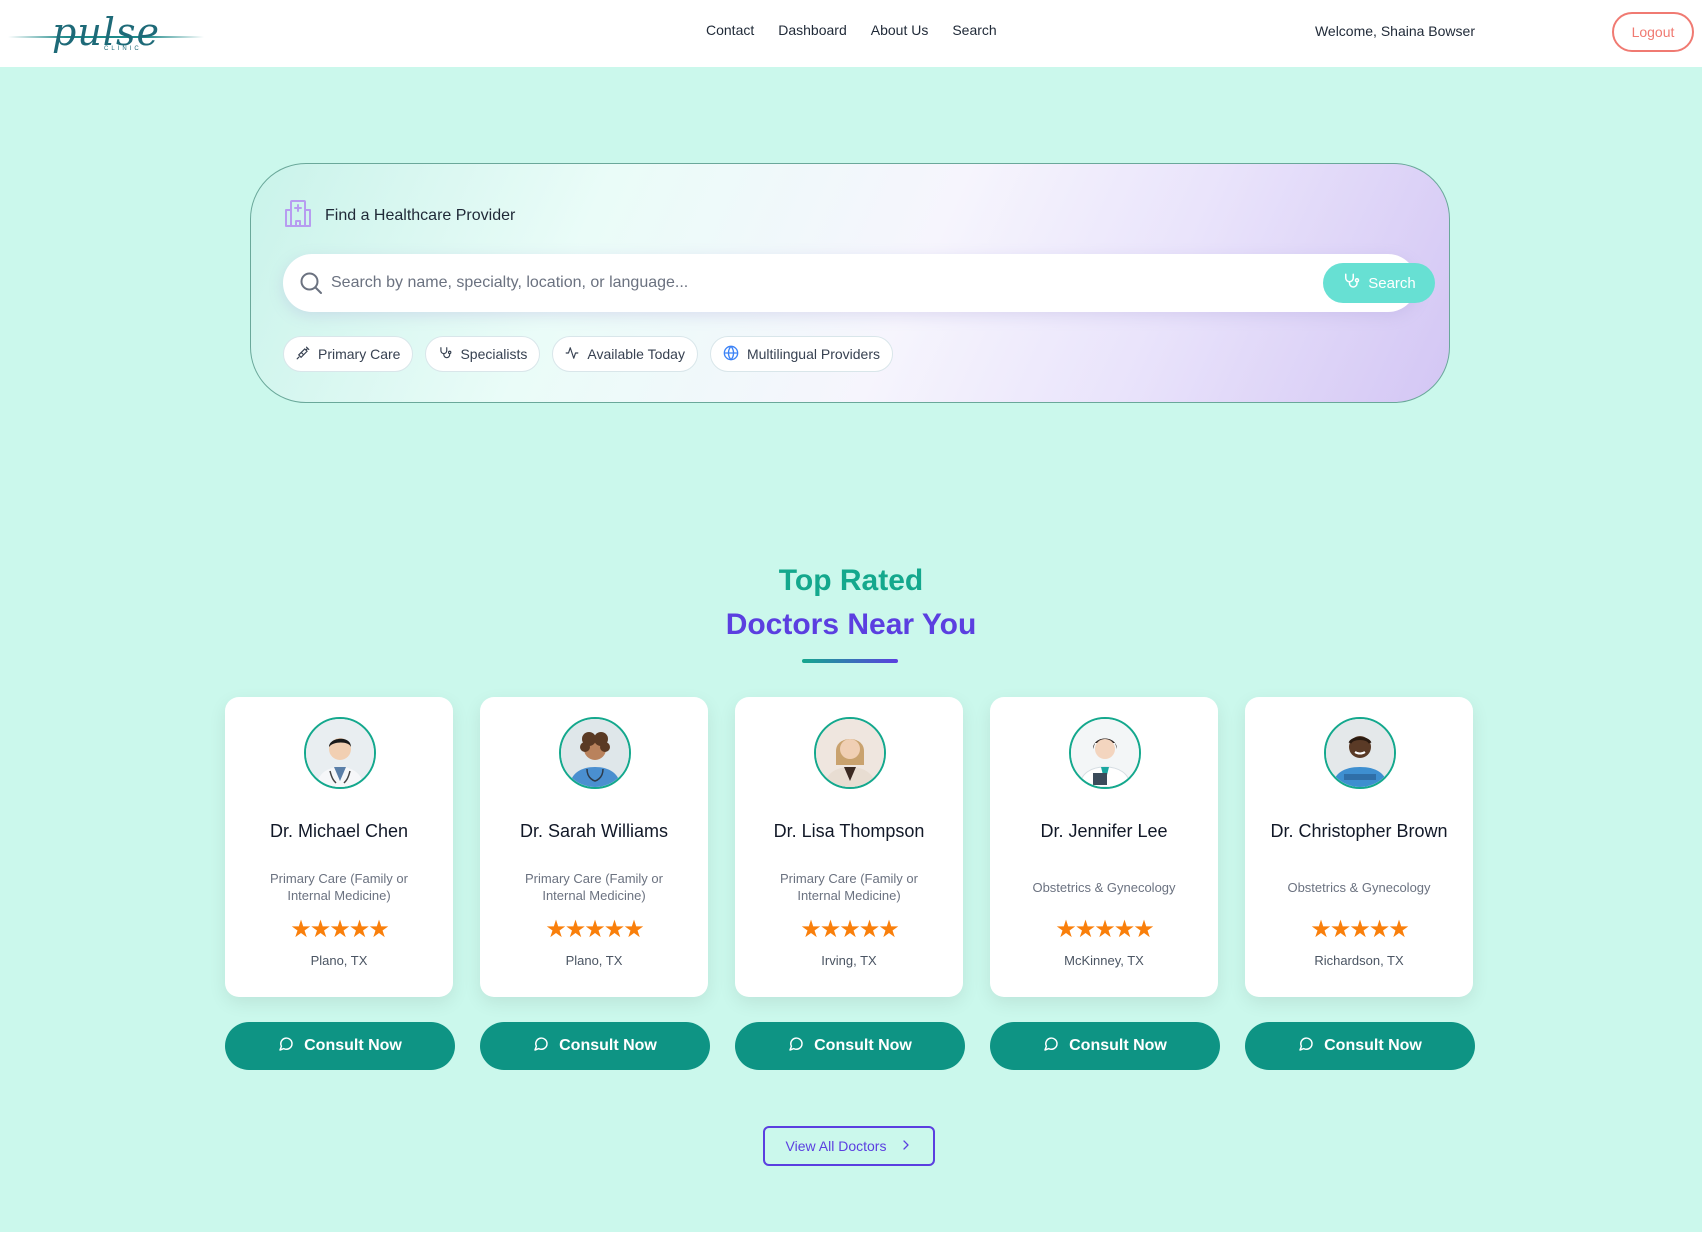 This screenshot has width=1702, height=1234. I want to click on doctor-location: Irving, TX, so click(849, 960).